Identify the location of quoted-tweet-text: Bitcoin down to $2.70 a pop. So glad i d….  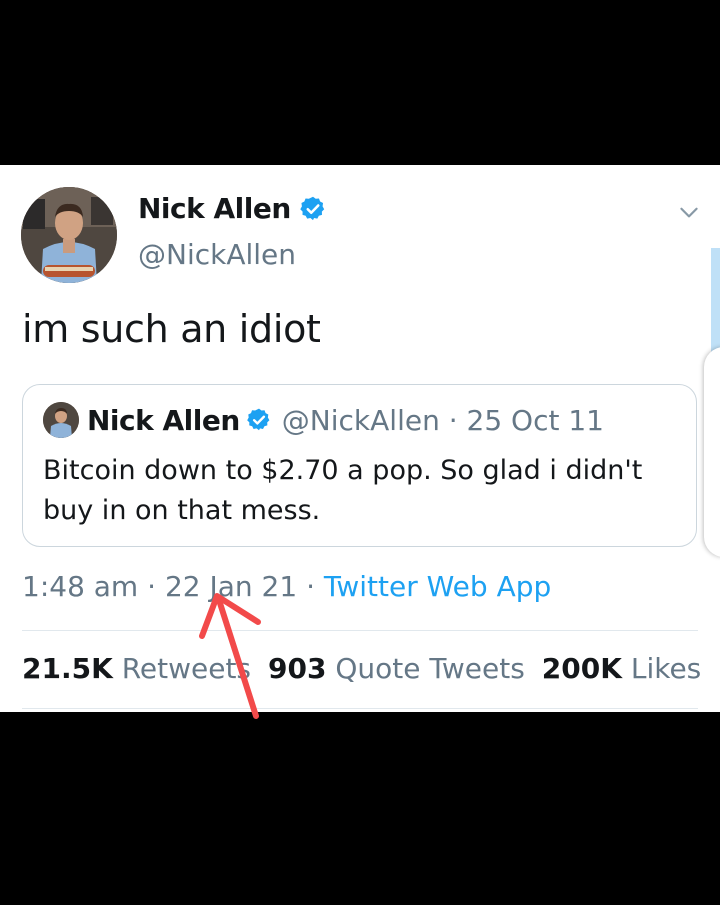
(343, 490).